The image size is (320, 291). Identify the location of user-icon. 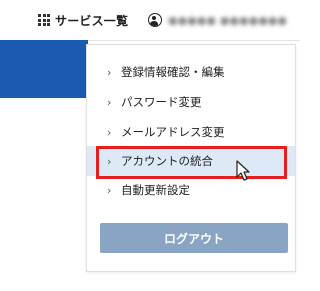
(155, 20).